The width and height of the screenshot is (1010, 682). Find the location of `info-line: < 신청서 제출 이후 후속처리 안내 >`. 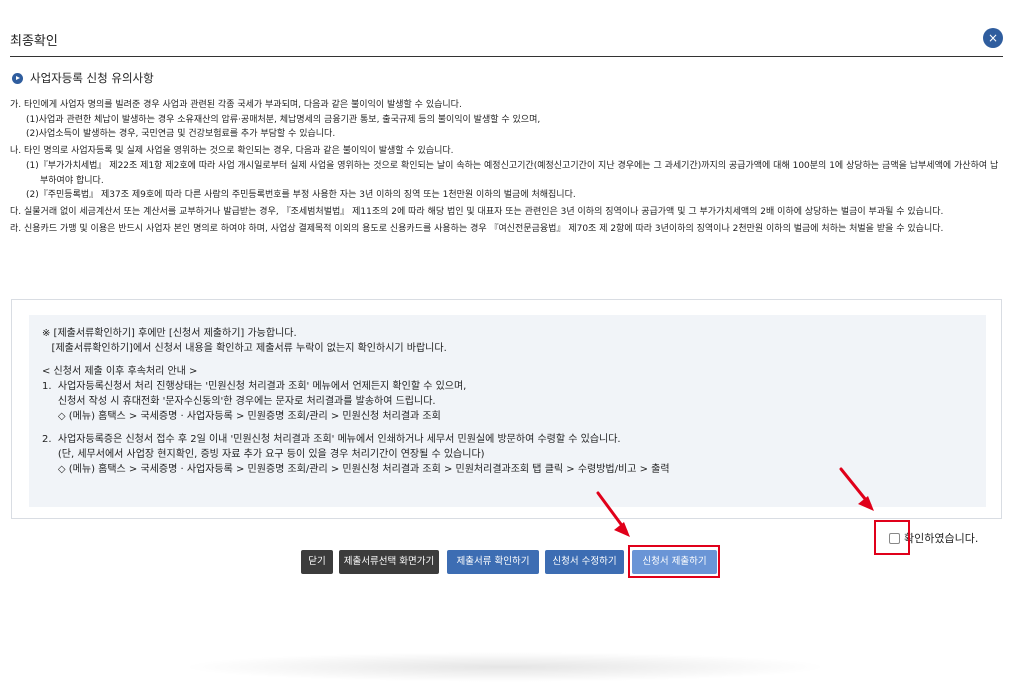

info-line: < 신청서 제출 이후 후속처리 안내 > is located at coordinates (120, 371).